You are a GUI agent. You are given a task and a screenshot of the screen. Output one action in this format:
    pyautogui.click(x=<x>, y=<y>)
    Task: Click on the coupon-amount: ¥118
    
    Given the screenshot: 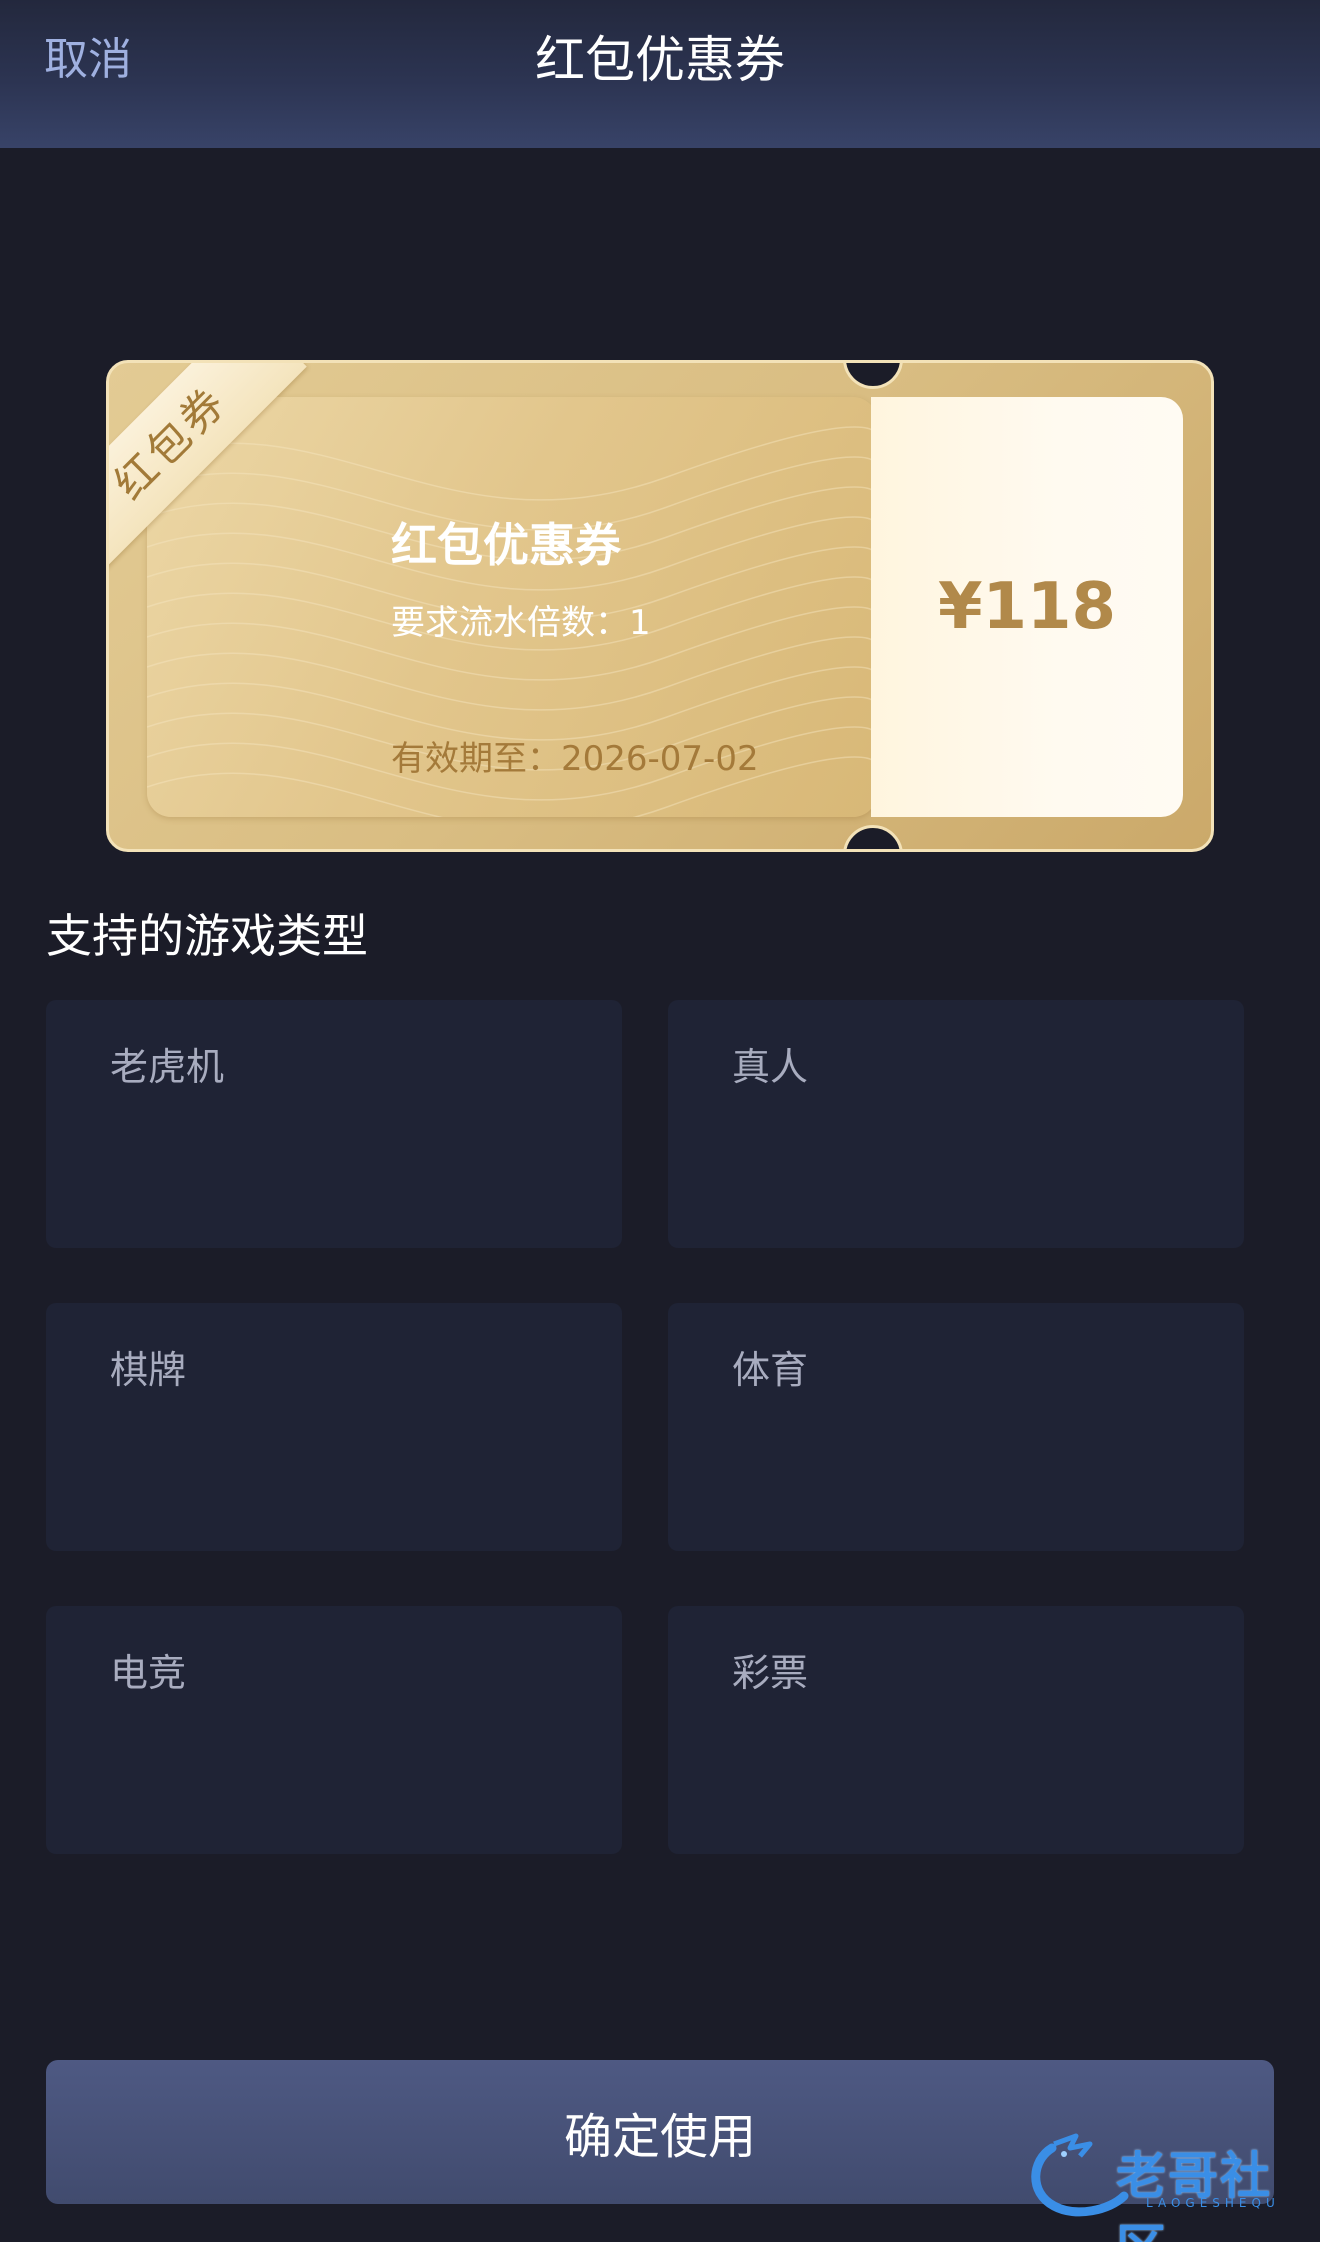 What is the action you would take?
    pyautogui.click(x=1027, y=607)
    